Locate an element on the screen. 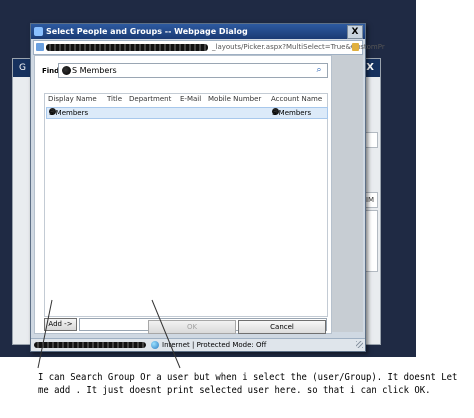 The width and height of the screenshot is (474, 418). annotation-arrows is located at coordinates (109, 334).